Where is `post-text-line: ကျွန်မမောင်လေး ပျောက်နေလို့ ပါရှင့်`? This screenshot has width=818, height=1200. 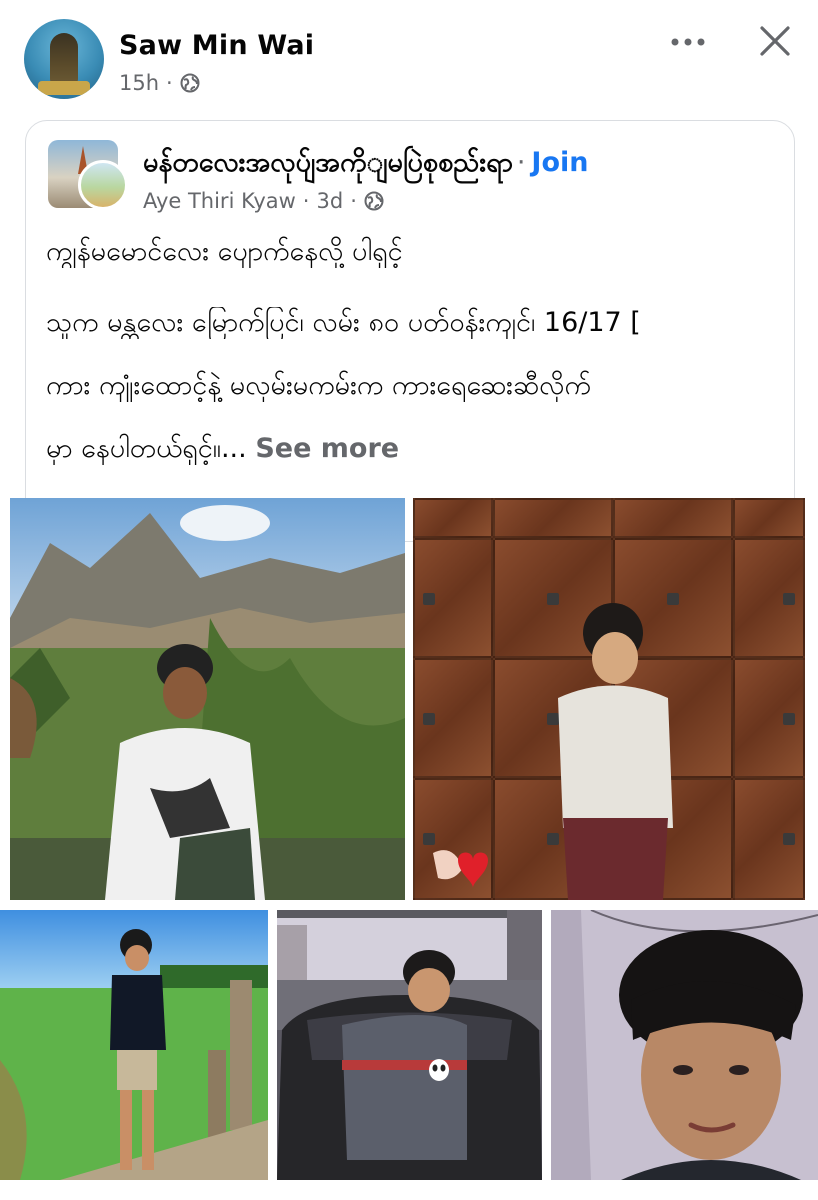
post-text-line: ကျွန်မမောင်လေး ပျောက်နေလို့ ပါရှင့် is located at coordinates (224, 251).